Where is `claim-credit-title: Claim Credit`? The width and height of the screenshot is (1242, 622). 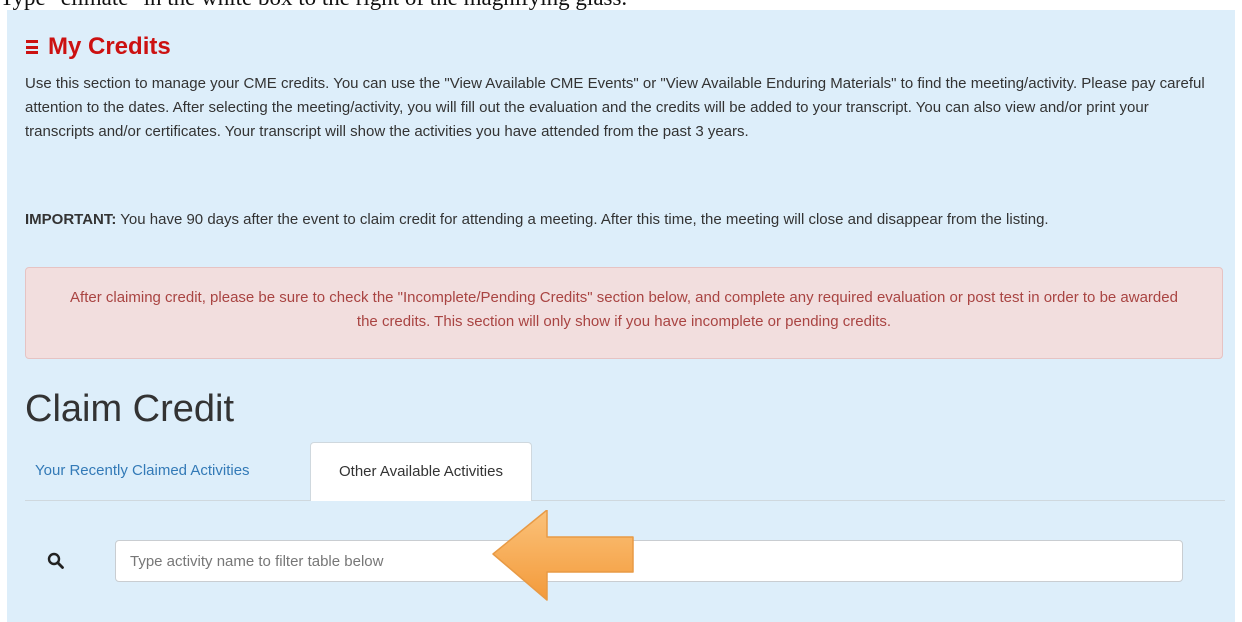
claim-credit-title: Claim Credit is located at coordinates (130, 409).